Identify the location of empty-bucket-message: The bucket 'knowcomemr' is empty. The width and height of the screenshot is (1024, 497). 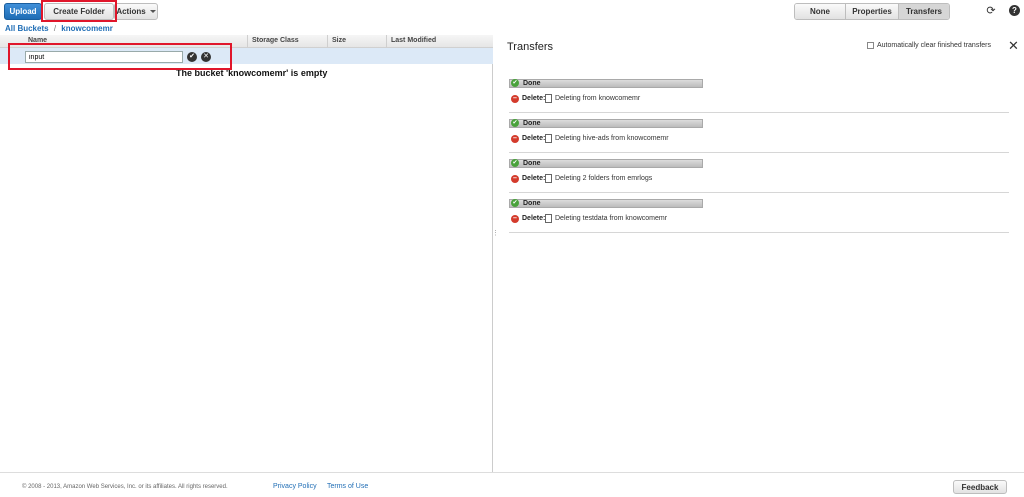
(252, 73).